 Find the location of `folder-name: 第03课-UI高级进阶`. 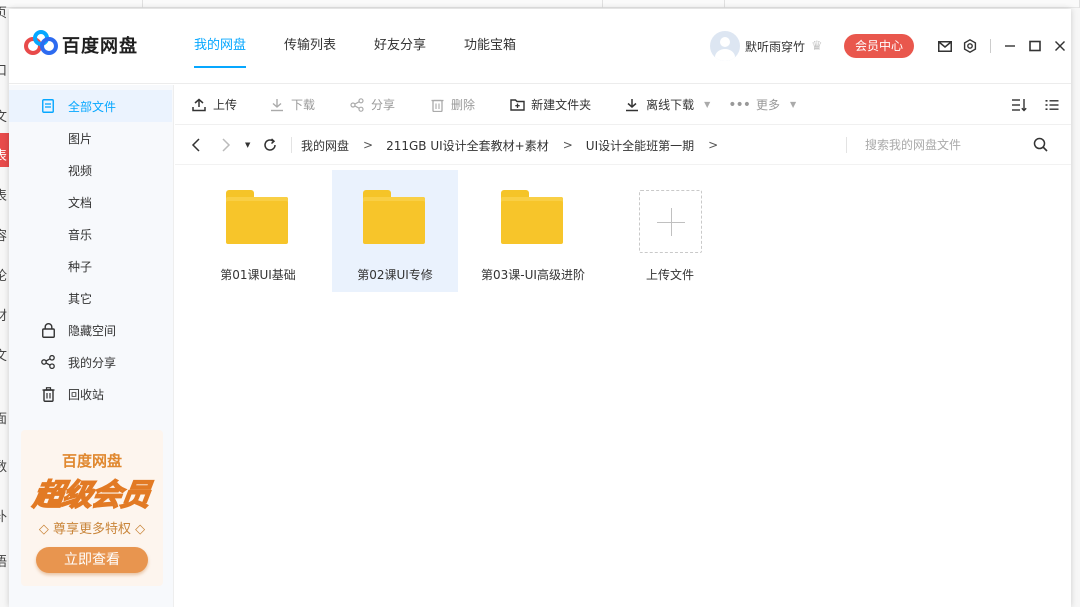

folder-name: 第03课-UI高级进阶 is located at coordinates (533, 275).